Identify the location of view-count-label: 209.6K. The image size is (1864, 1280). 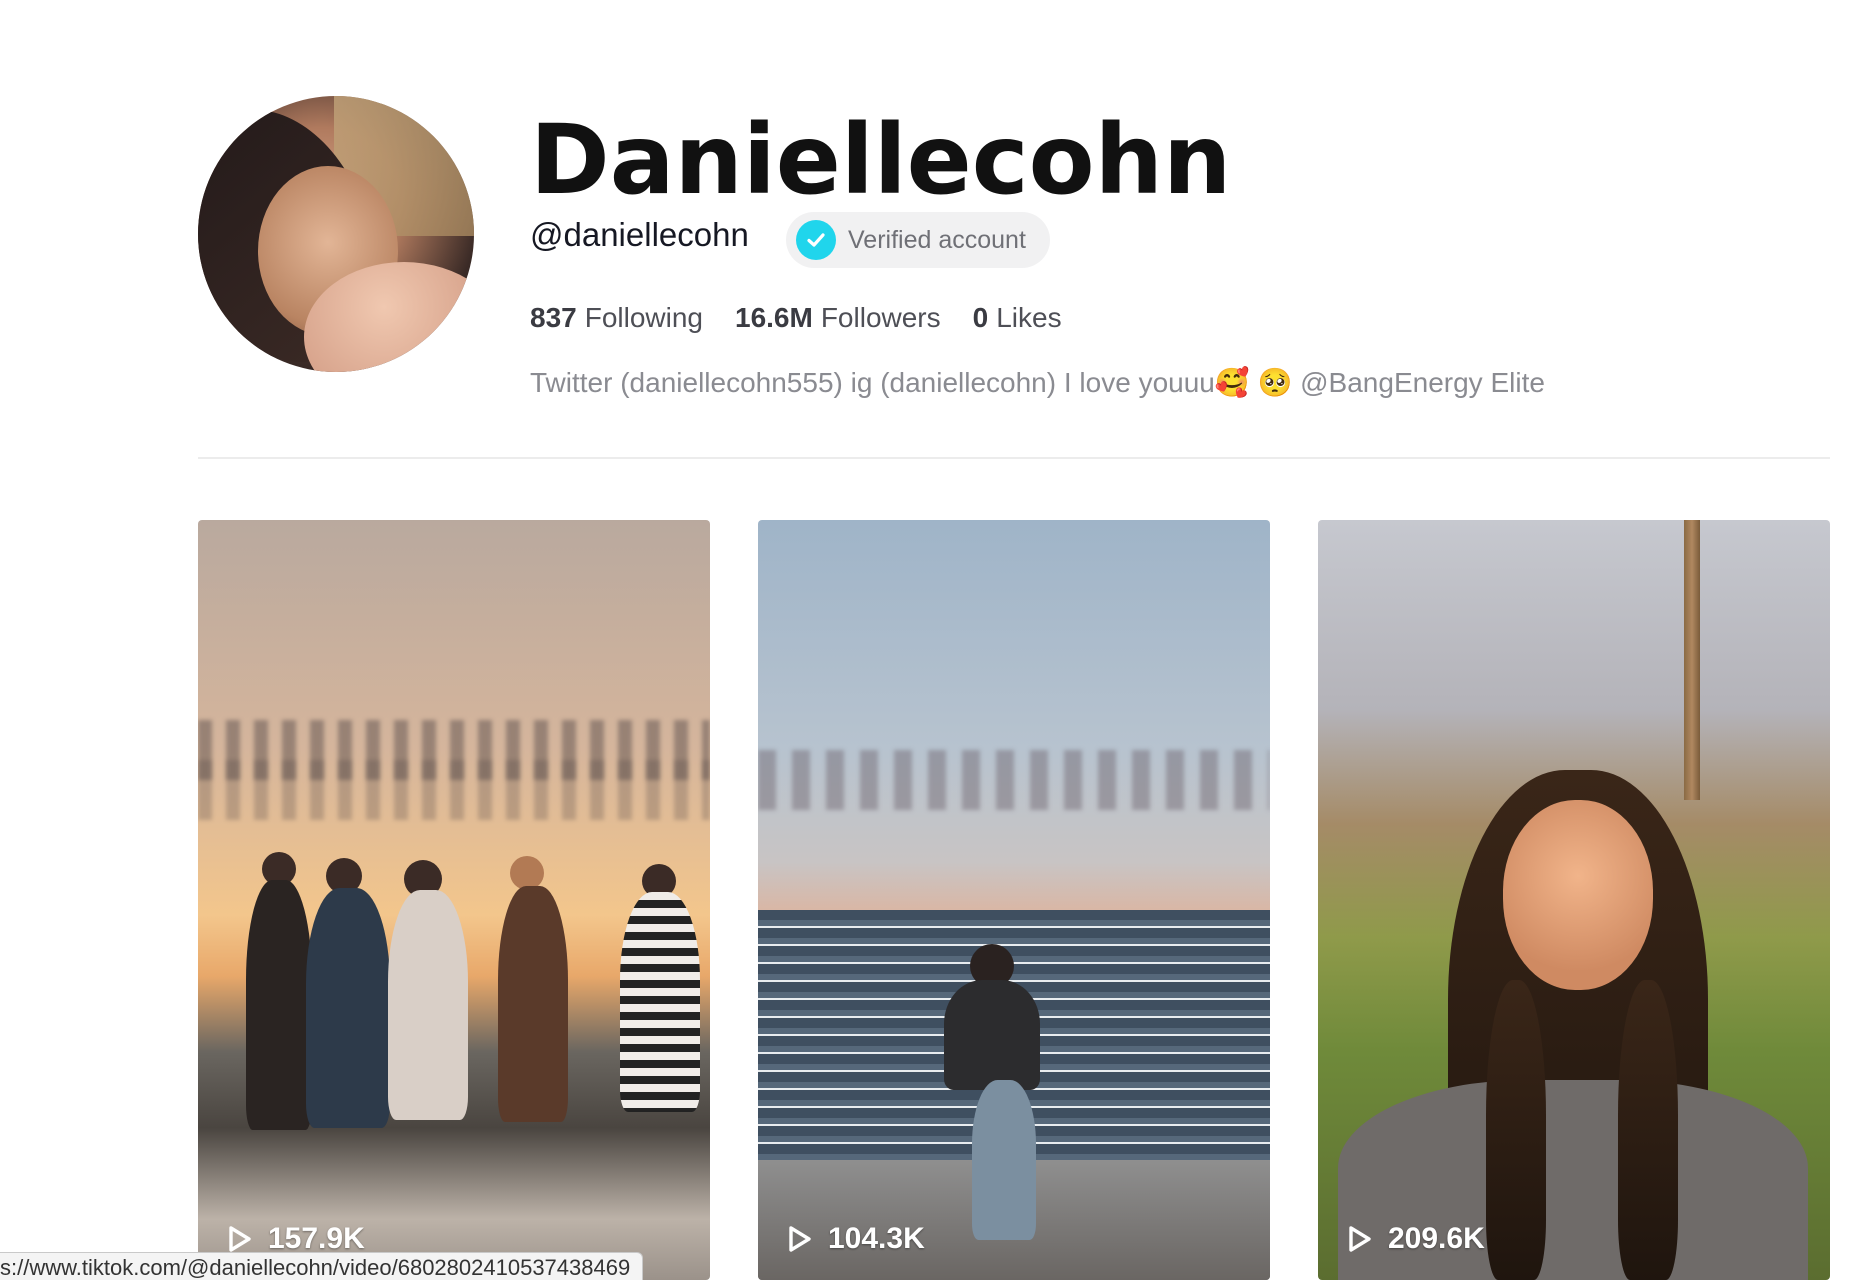
(1436, 1238).